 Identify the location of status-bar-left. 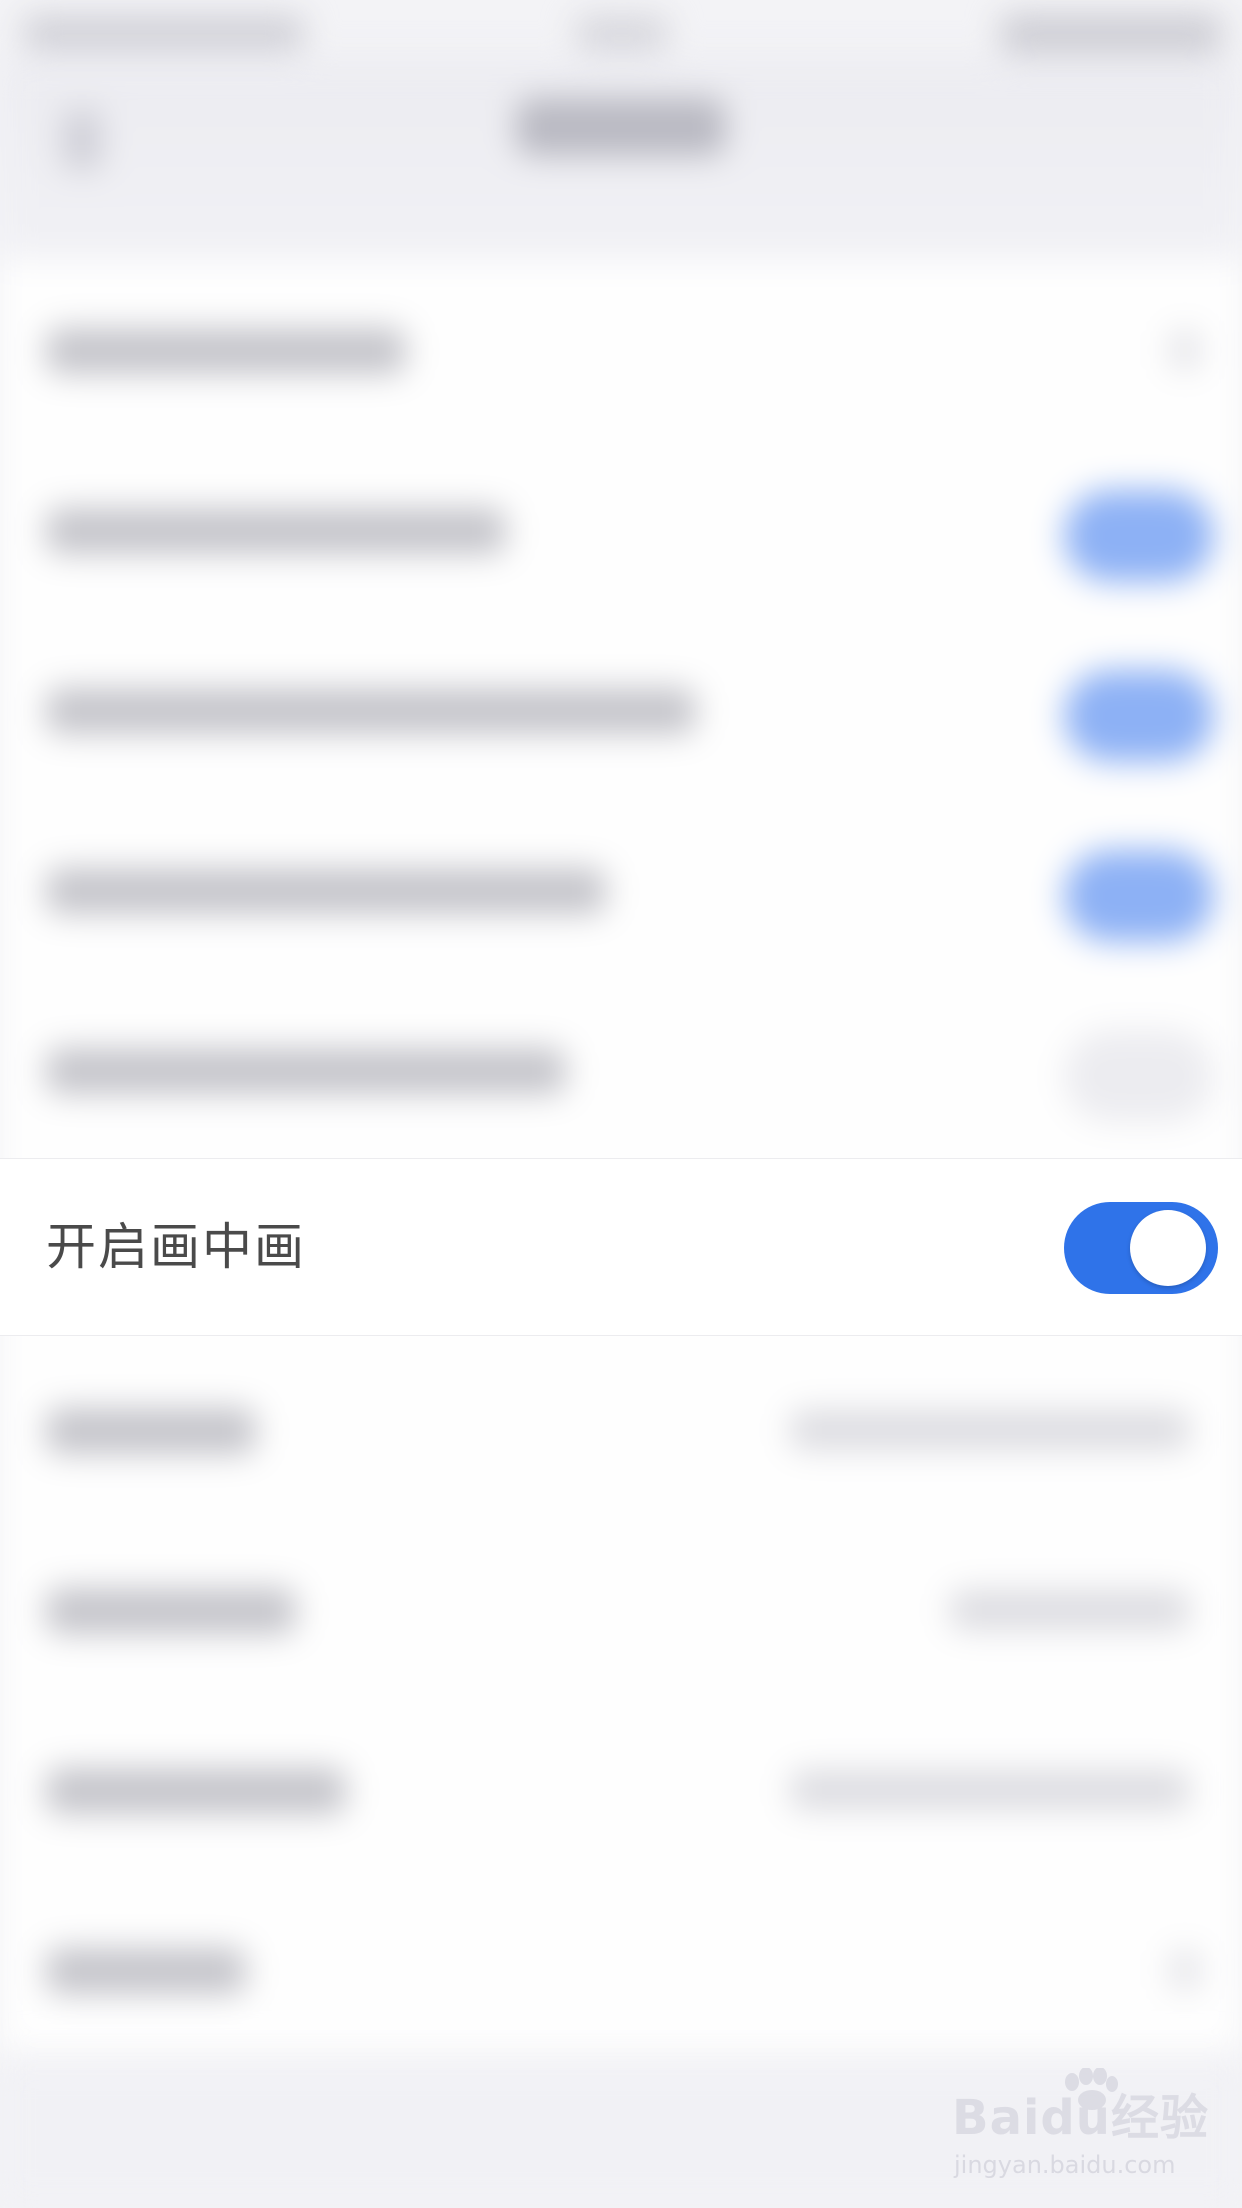
(164, 33).